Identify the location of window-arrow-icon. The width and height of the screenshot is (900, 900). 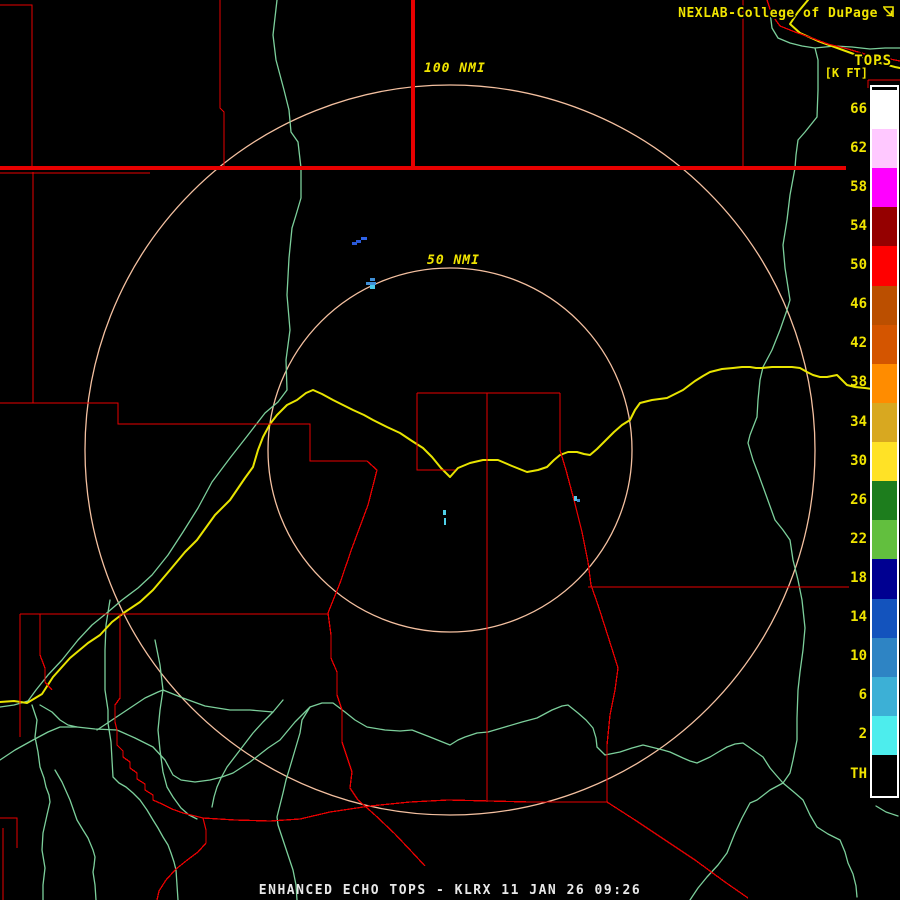
(888, 11).